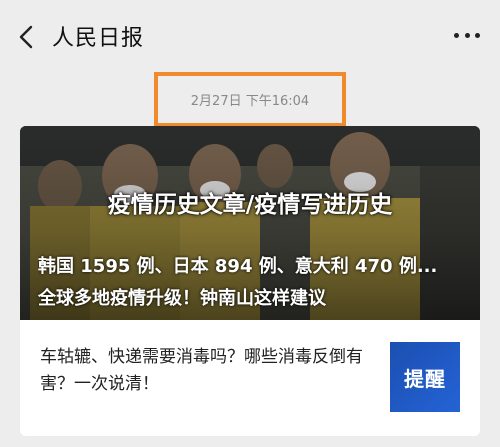 The width and height of the screenshot is (500, 447). I want to click on more-dots-icon, so click(467, 35).